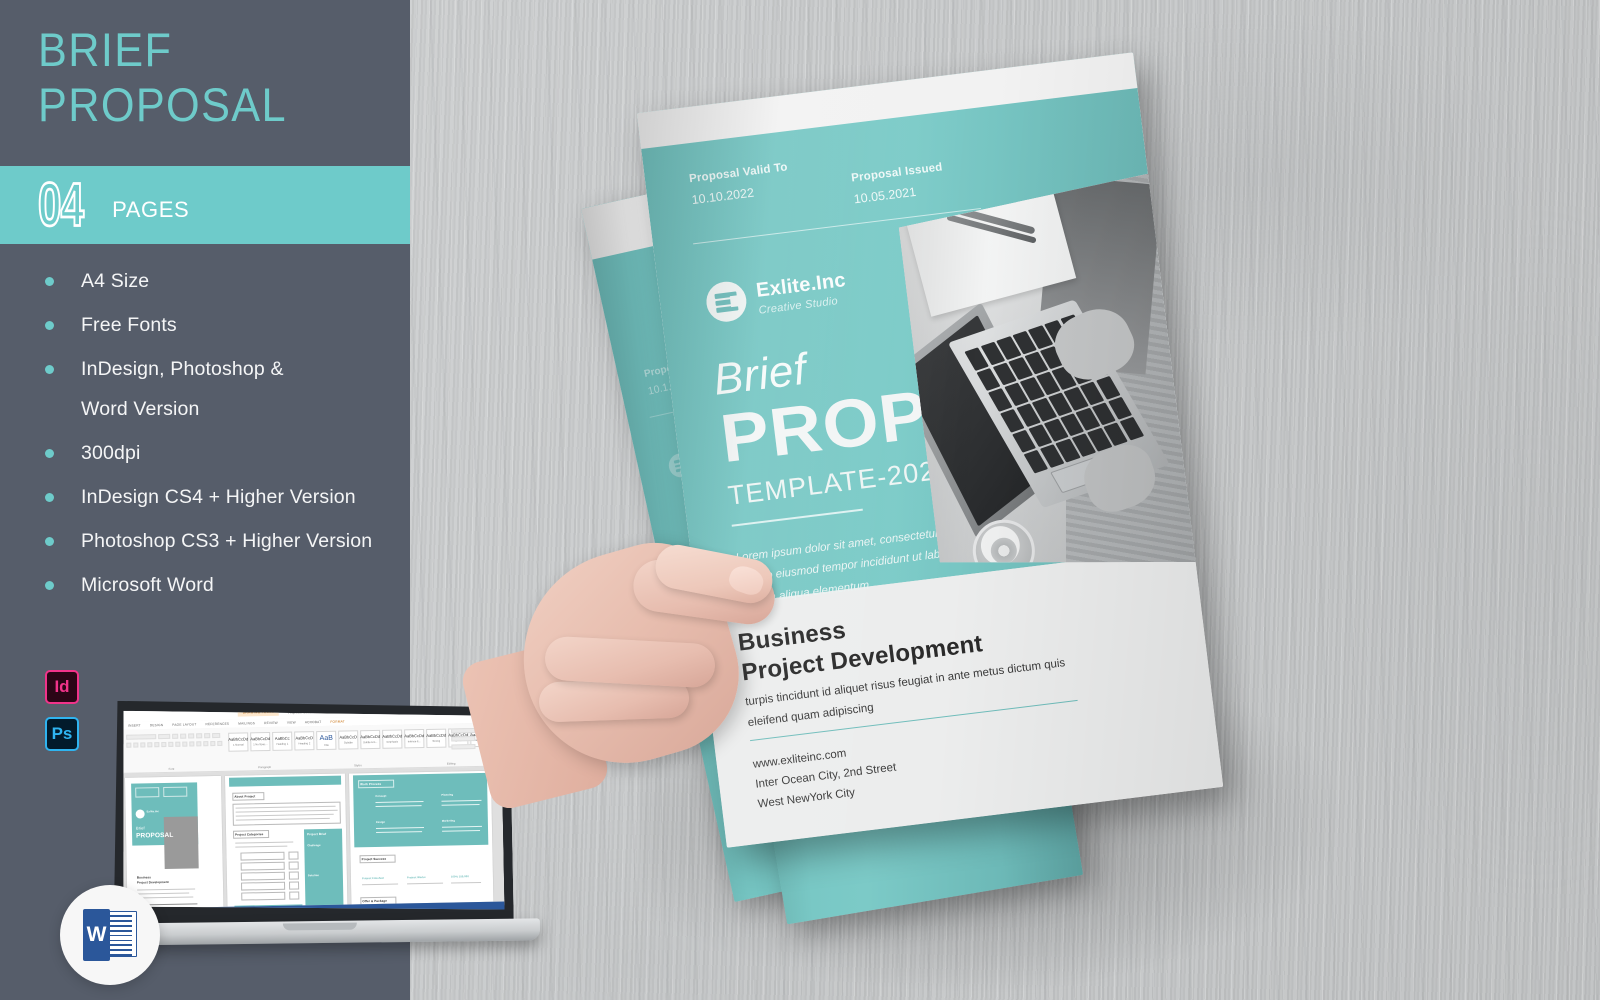 The width and height of the screenshot is (1600, 1000). Describe the element at coordinates (181, 842) in the screenshot. I see `mini-photo-block` at that location.